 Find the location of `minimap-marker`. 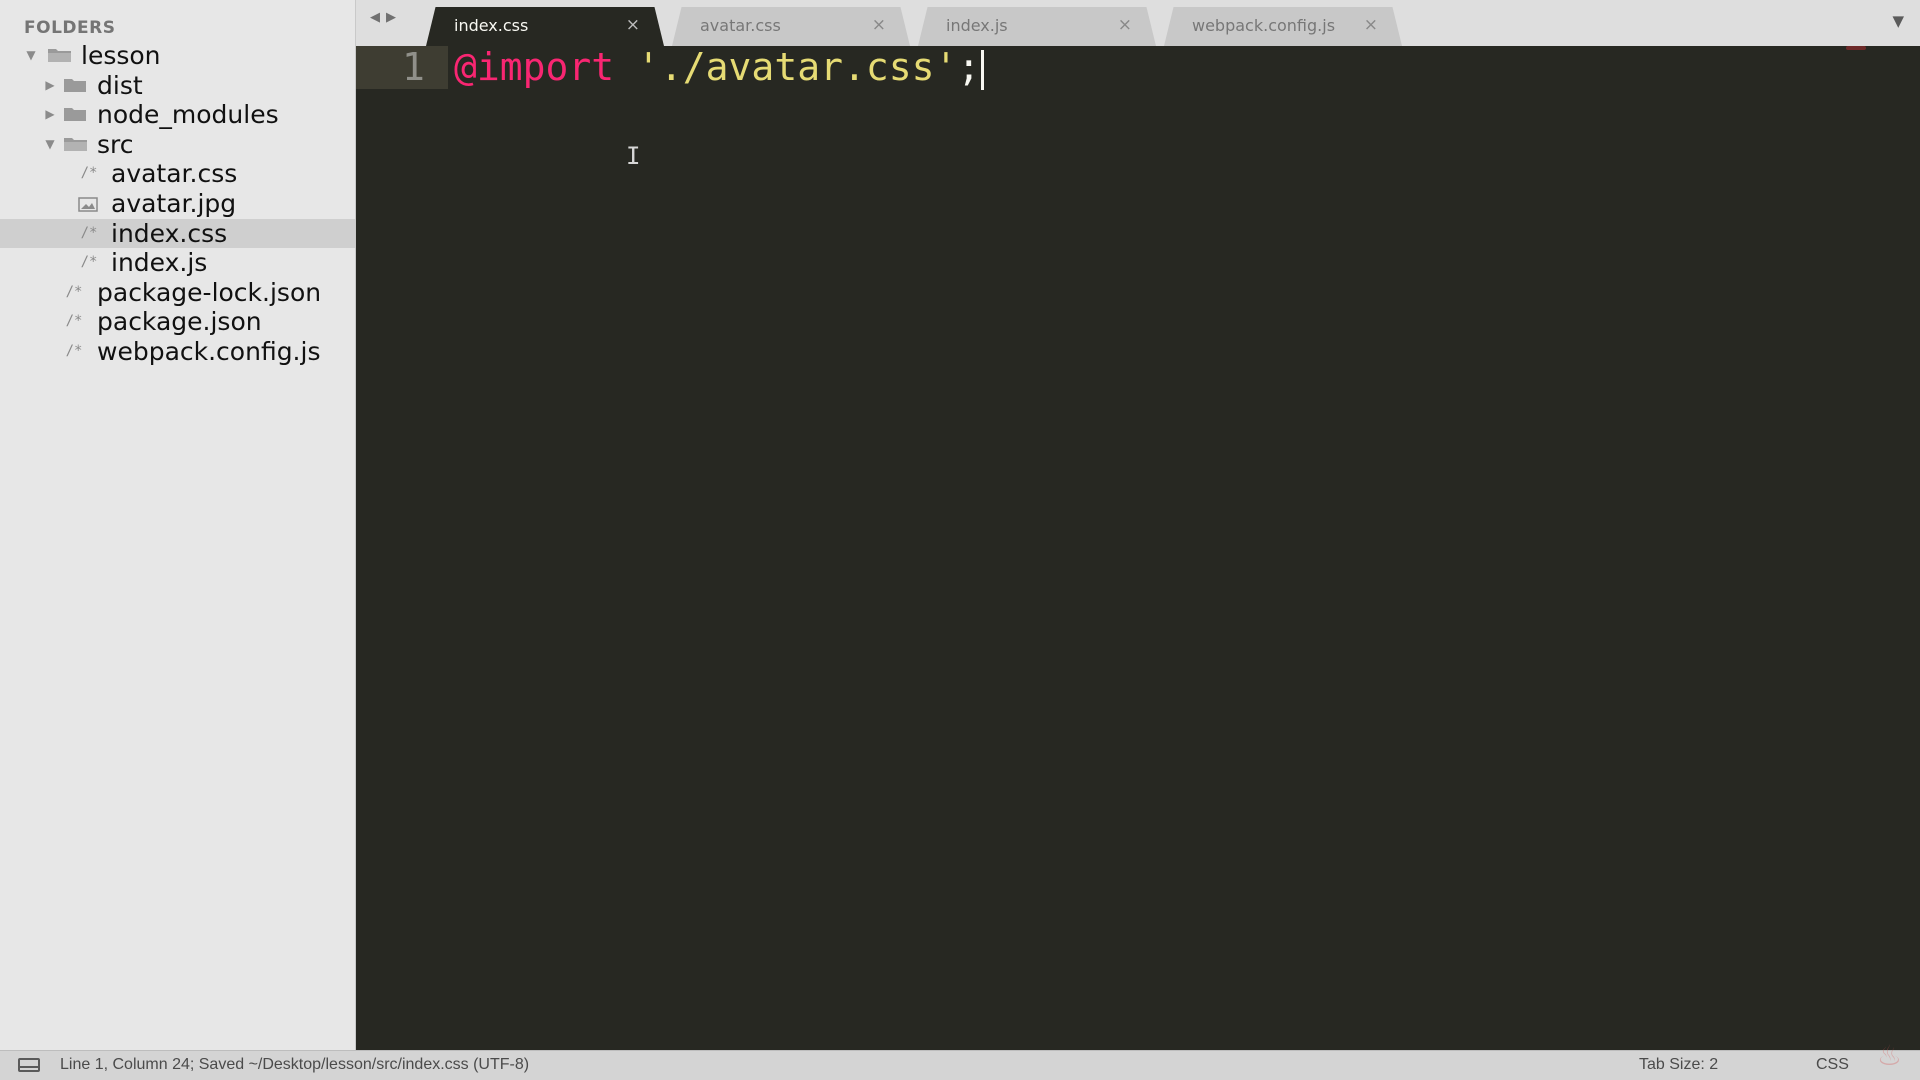

minimap-marker is located at coordinates (1856, 48).